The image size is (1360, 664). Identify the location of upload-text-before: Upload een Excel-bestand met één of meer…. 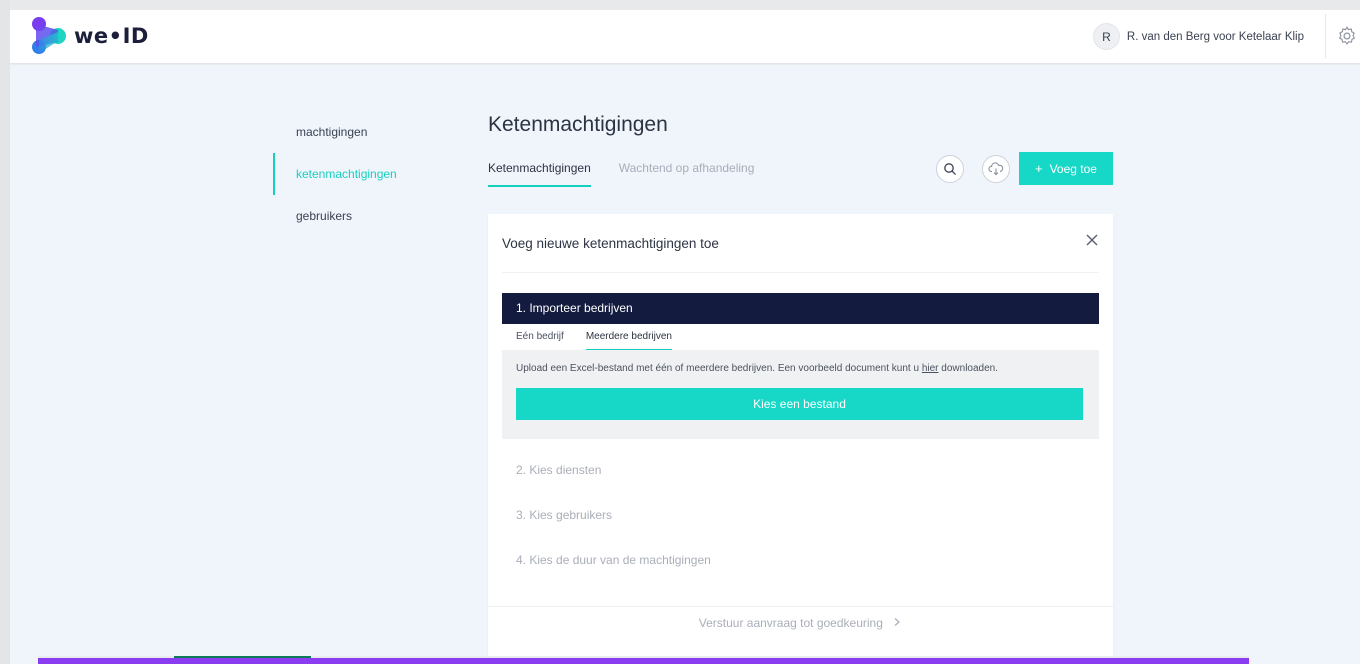
(718, 368).